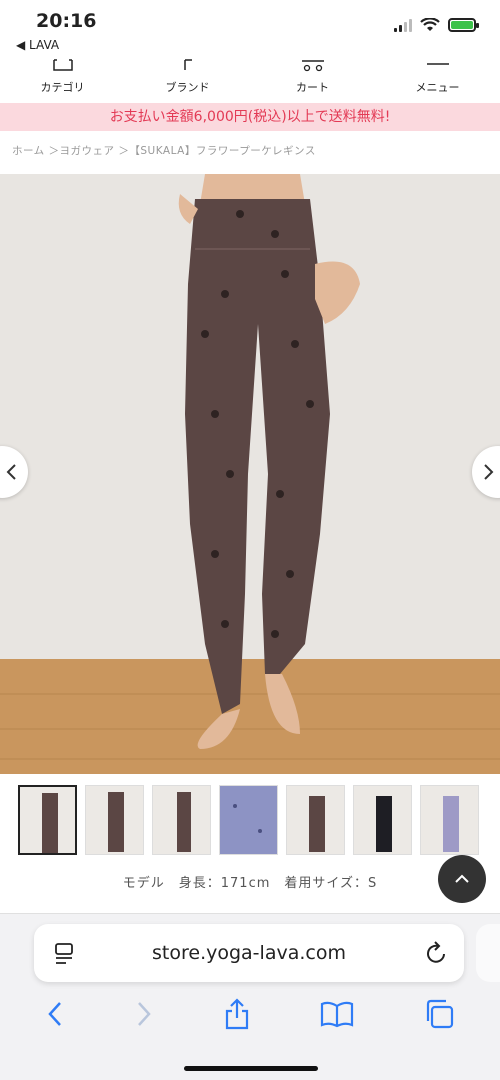 The height and width of the screenshot is (1080, 500). I want to click on status-icons, so click(436, 25).